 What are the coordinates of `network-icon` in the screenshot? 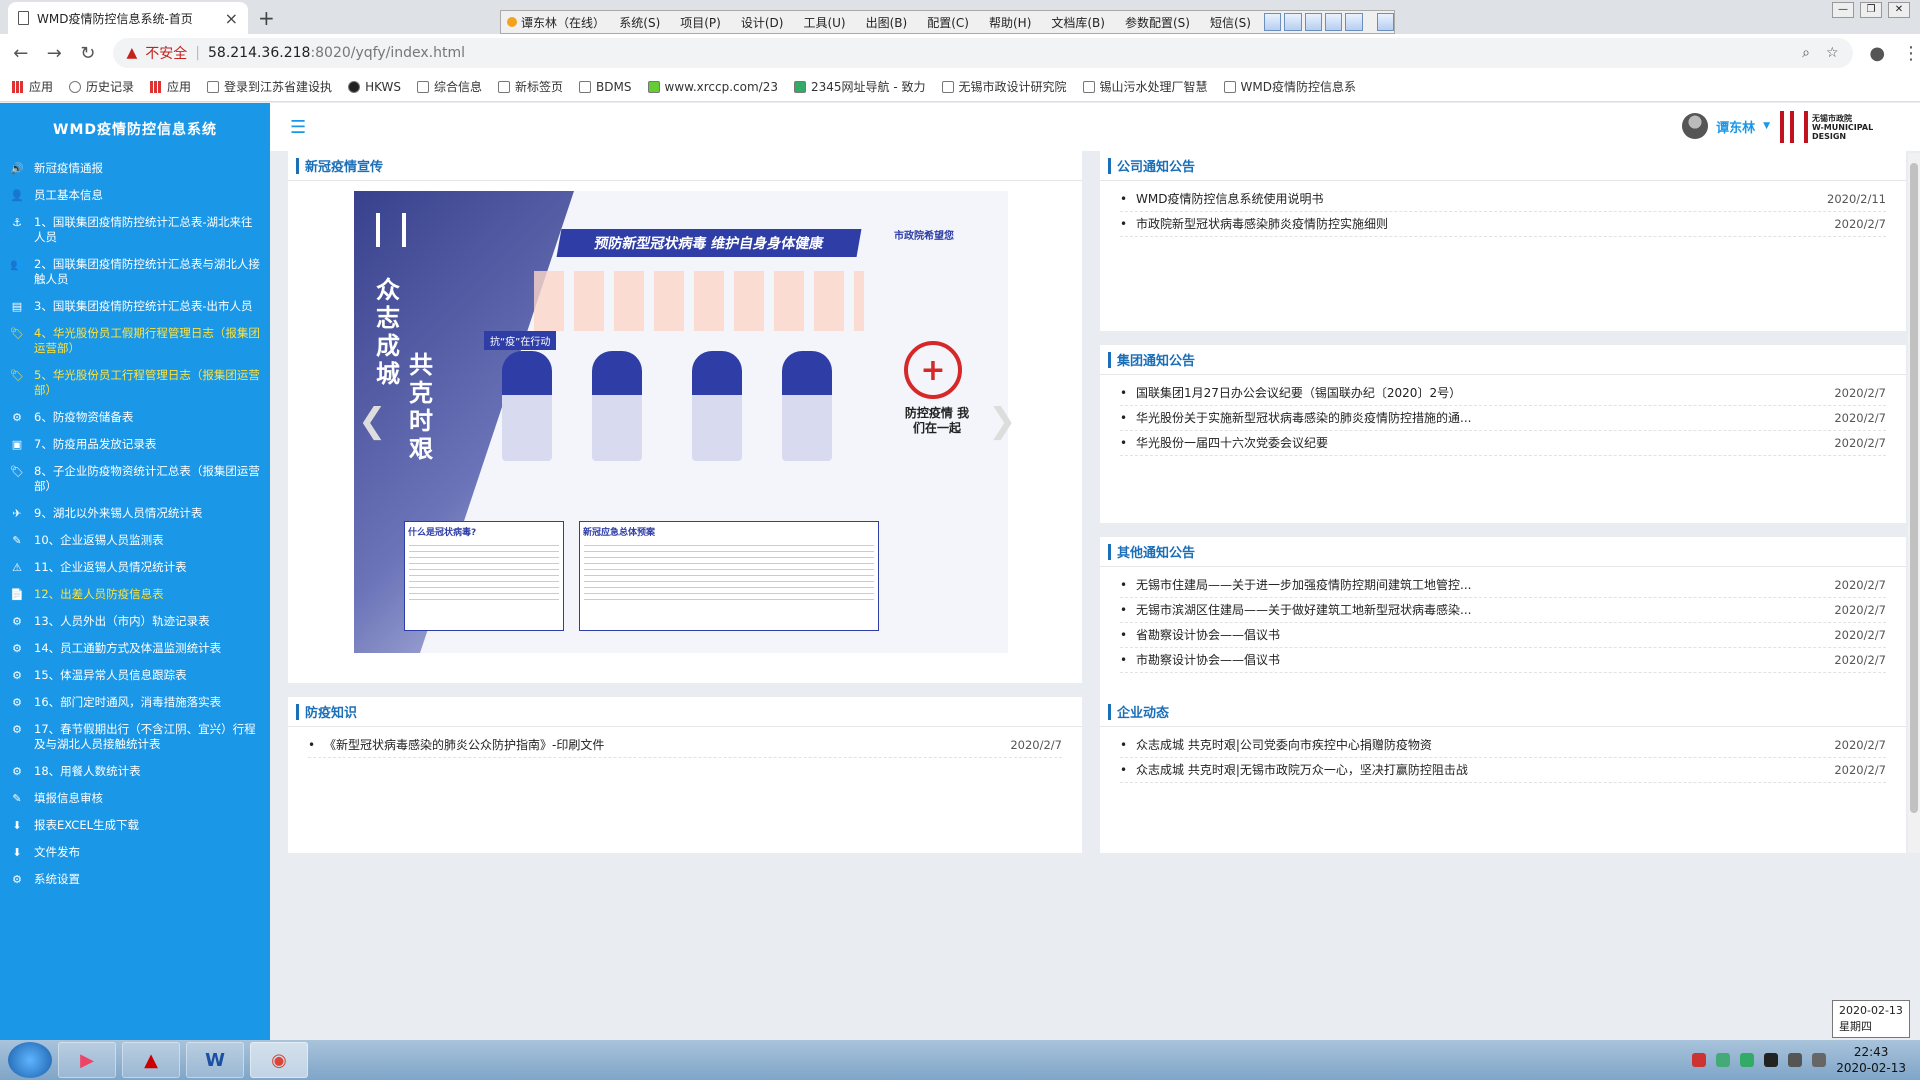 It's located at (1795, 1060).